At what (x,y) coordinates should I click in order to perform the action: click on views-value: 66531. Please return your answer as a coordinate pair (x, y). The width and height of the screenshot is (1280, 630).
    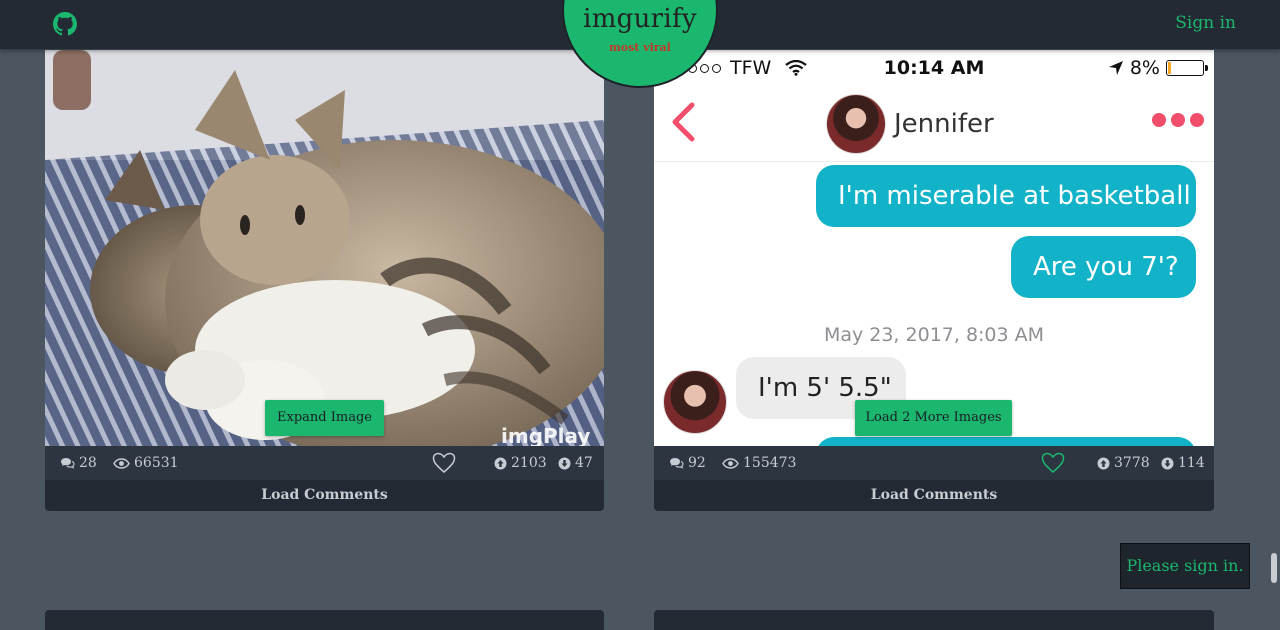
    Looking at the image, I should click on (156, 463).